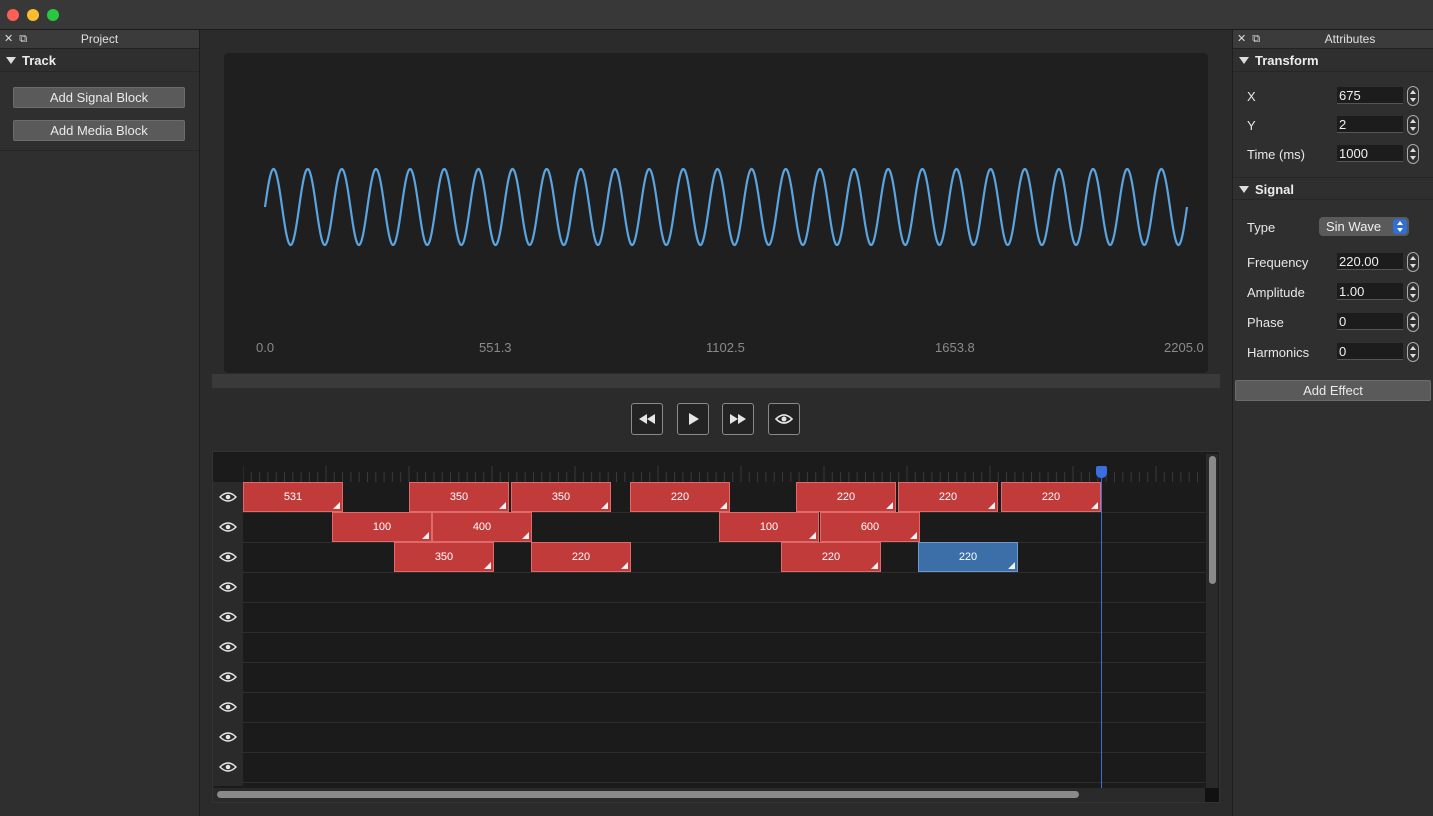 This screenshot has height=816, width=1433. I want to click on playhead, so click(1101, 628).